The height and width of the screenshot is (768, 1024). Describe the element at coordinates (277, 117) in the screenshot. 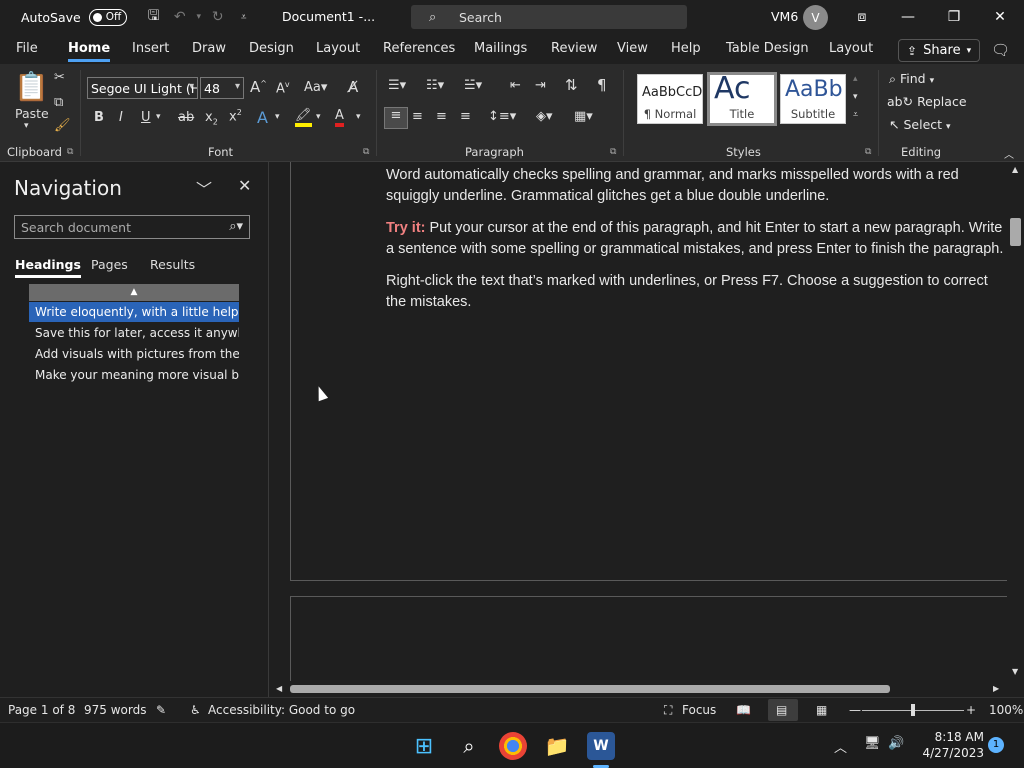

I see `text-effects-dropdown-icon: ▾` at that location.